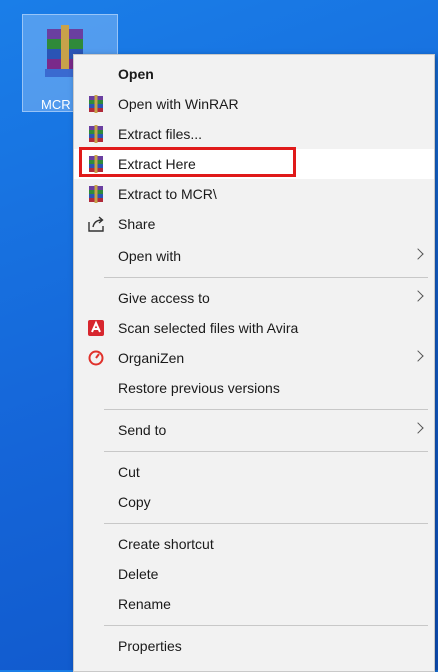 This screenshot has width=438, height=672. I want to click on menu-item-label: Rename, so click(144, 604).